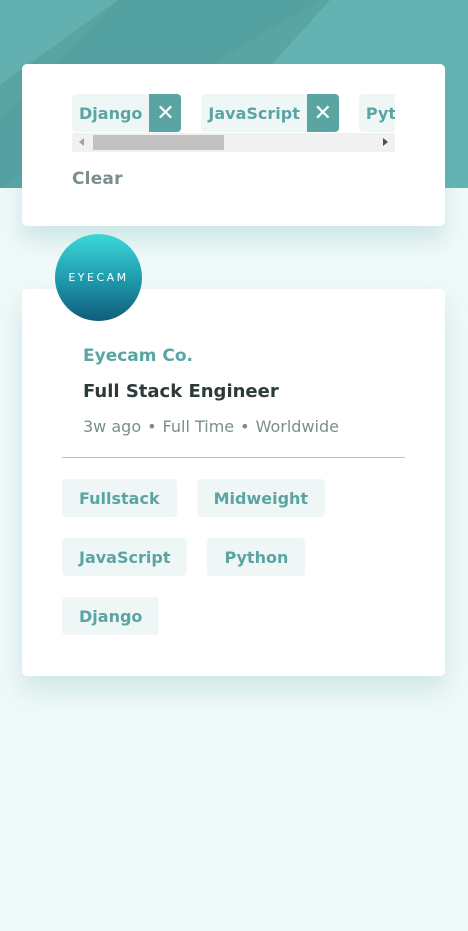 This screenshot has height=931, width=468. What do you see at coordinates (181, 391) in the screenshot?
I see `job-position: Full Stack Engineer` at bounding box center [181, 391].